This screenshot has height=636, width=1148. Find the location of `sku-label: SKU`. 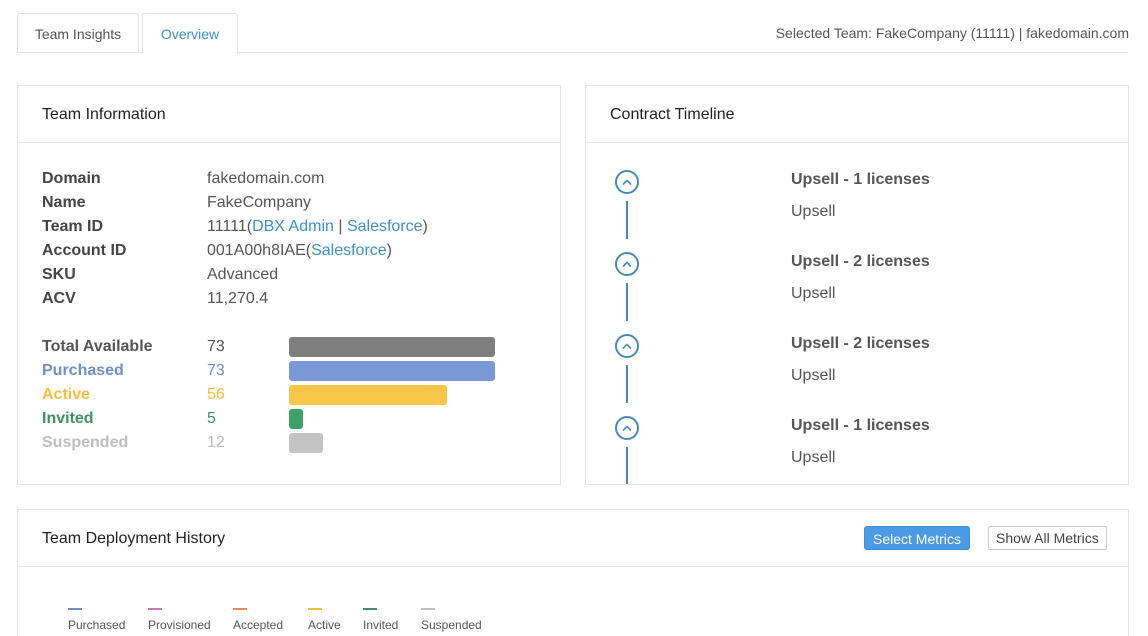

sku-label: SKU is located at coordinates (59, 274).